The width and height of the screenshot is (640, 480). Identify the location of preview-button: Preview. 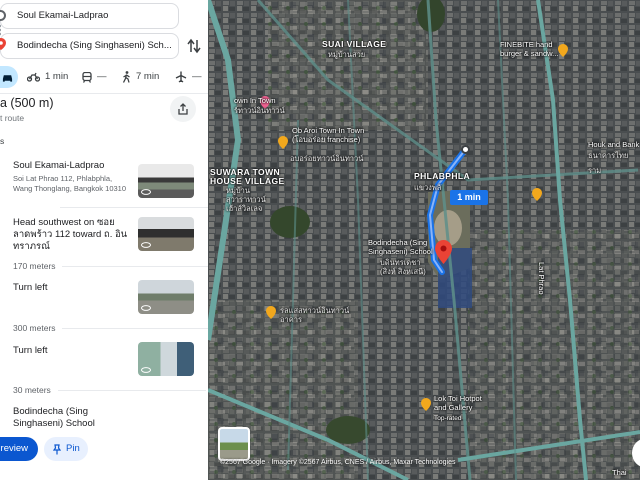
(19, 449).